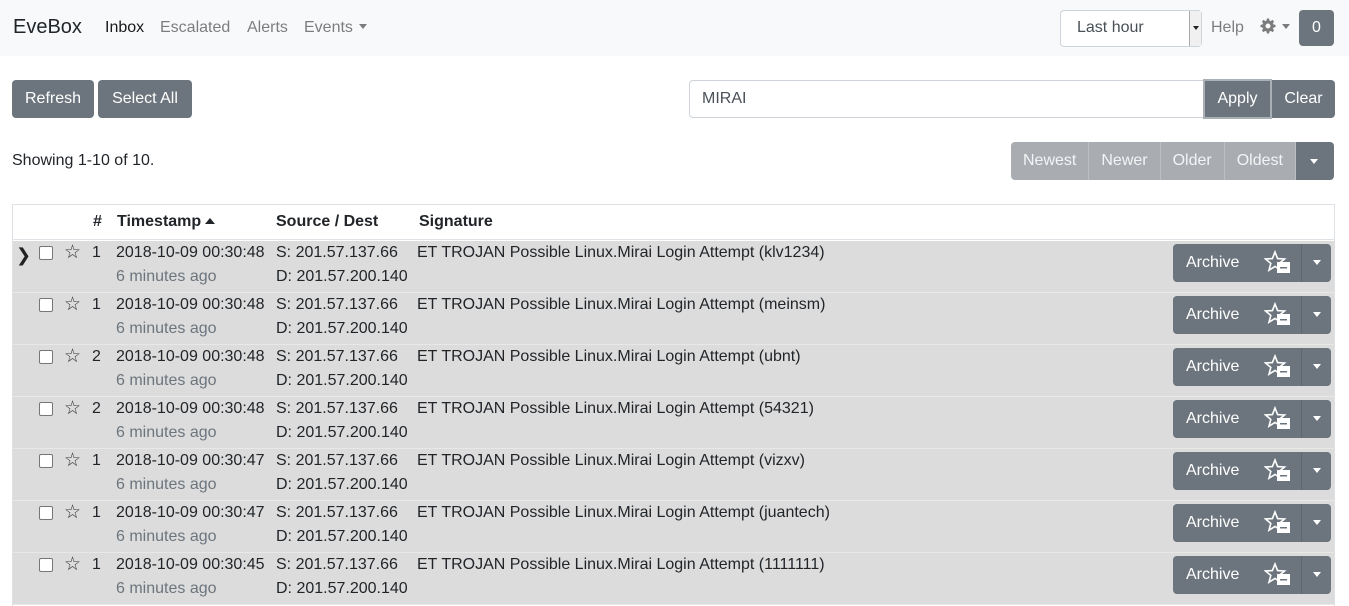 The image size is (1349, 606). Describe the element at coordinates (1314, 161) in the screenshot. I see `pager-dropdown-button` at that location.